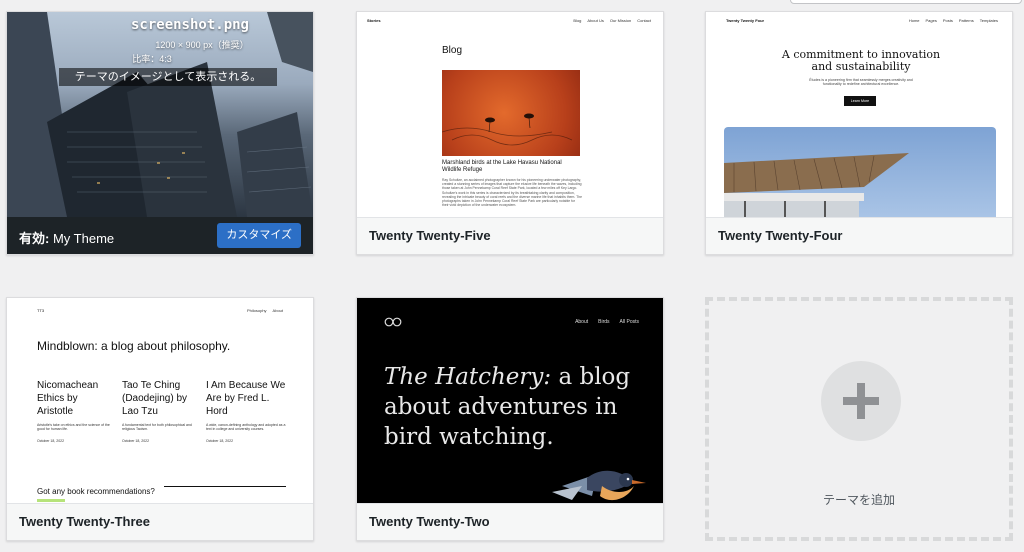  Describe the element at coordinates (256, 310) in the screenshot. I see `nav-item: Philosophy` at that location.